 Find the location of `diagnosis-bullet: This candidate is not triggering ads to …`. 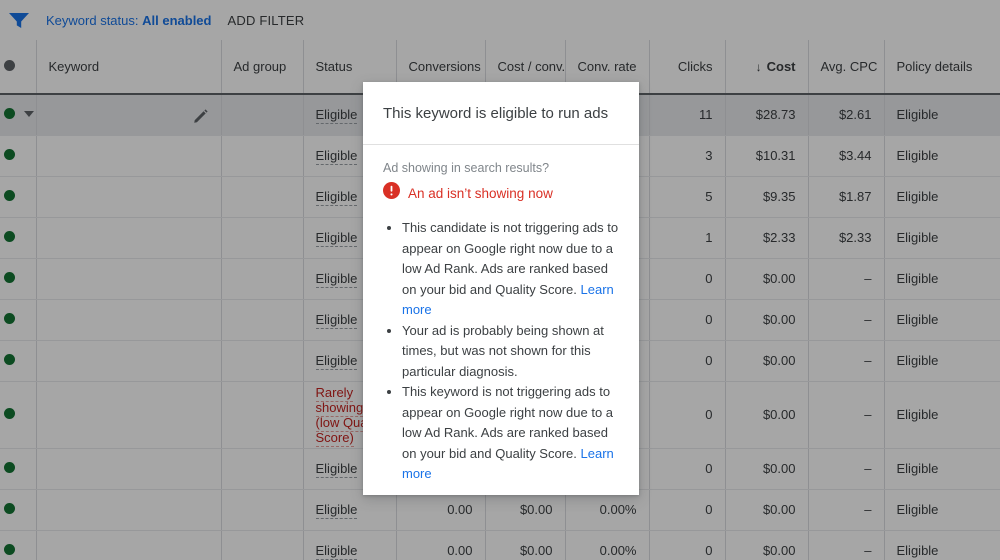

diagnosis-bullet: This candidate is not triggering ads to … is located at coordinates (510, 269).